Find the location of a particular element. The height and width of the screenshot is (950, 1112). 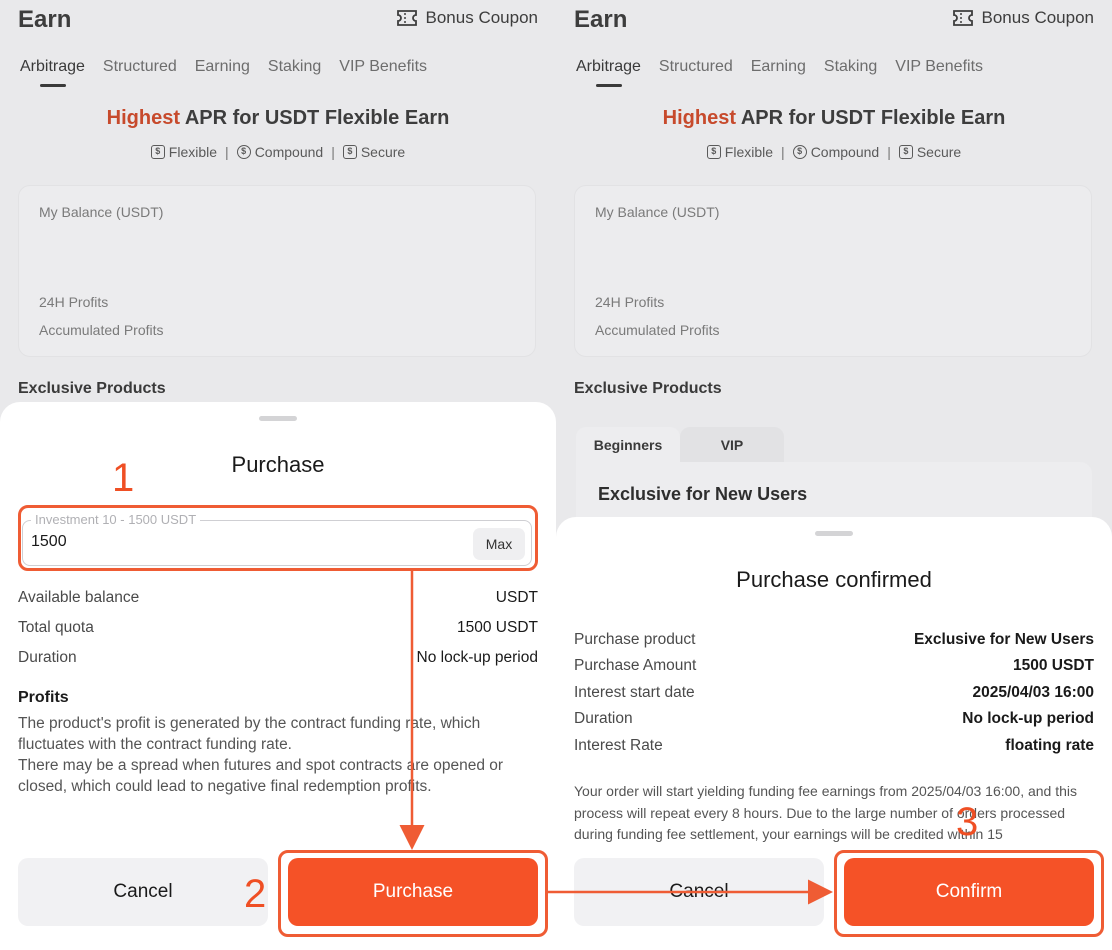

tab-beginners: Beginners is located at coordinates (628, 445).